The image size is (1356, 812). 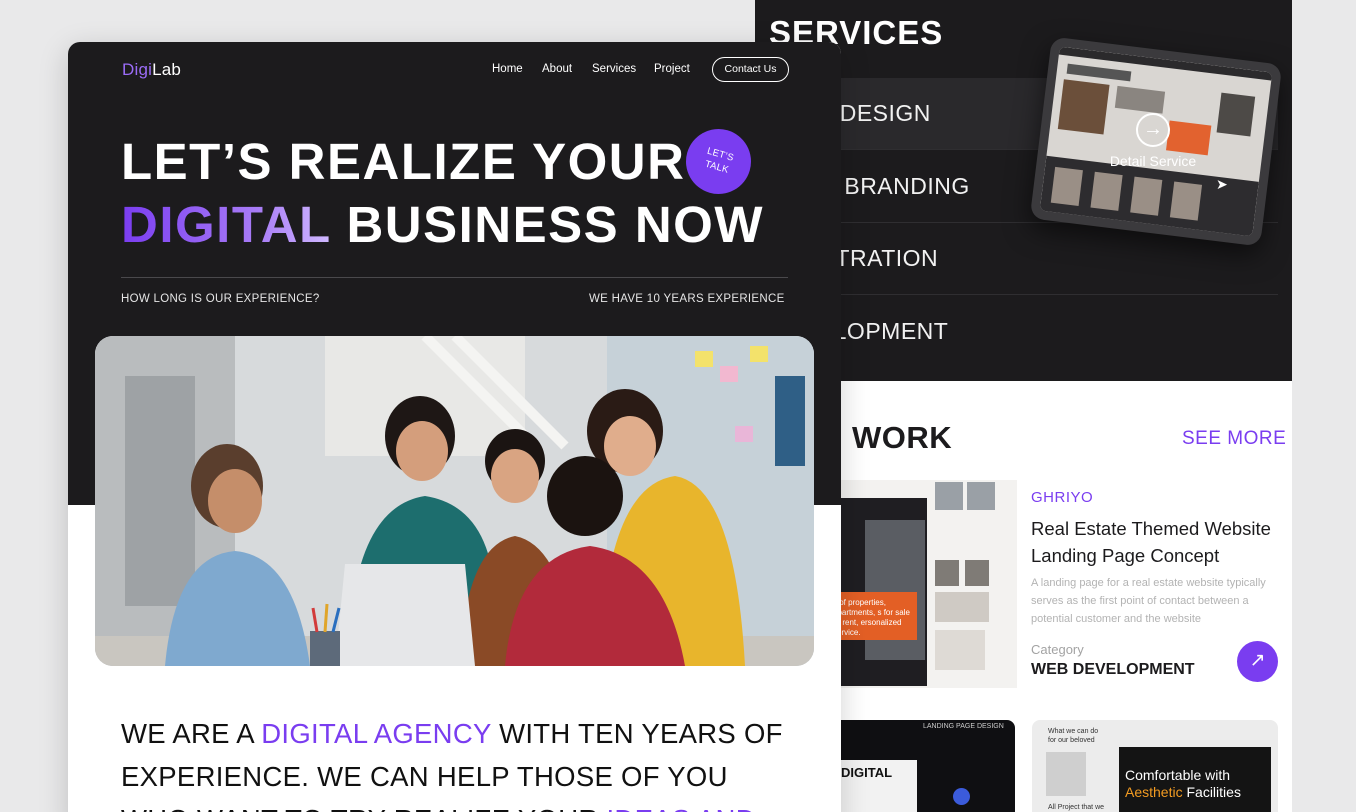 I want to click on project-category-value: WEB DEVELOPMENT, so click(x=1113, y=669).